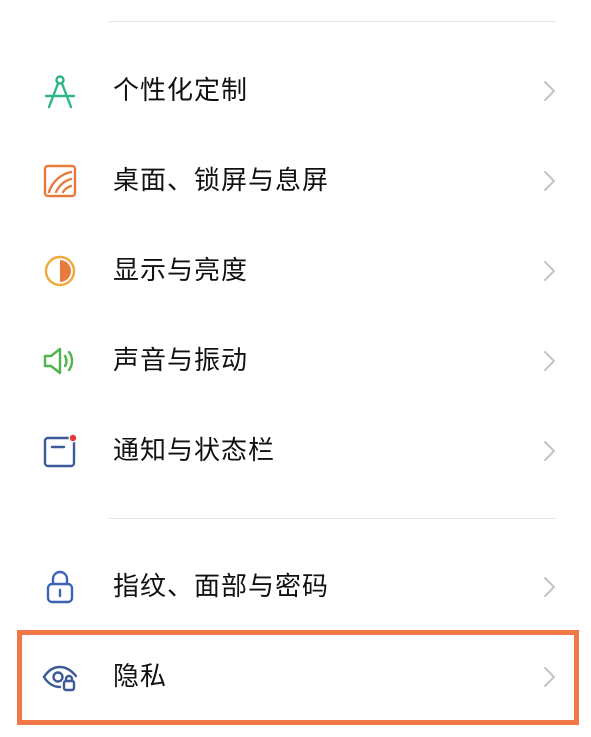 This screenshot has width=591, height=737. What do you see at coordinates (295, 361) in the screenshot?
I see `settings-item-sound-vibration: 声音与振动` at bounding box center [295, 361].